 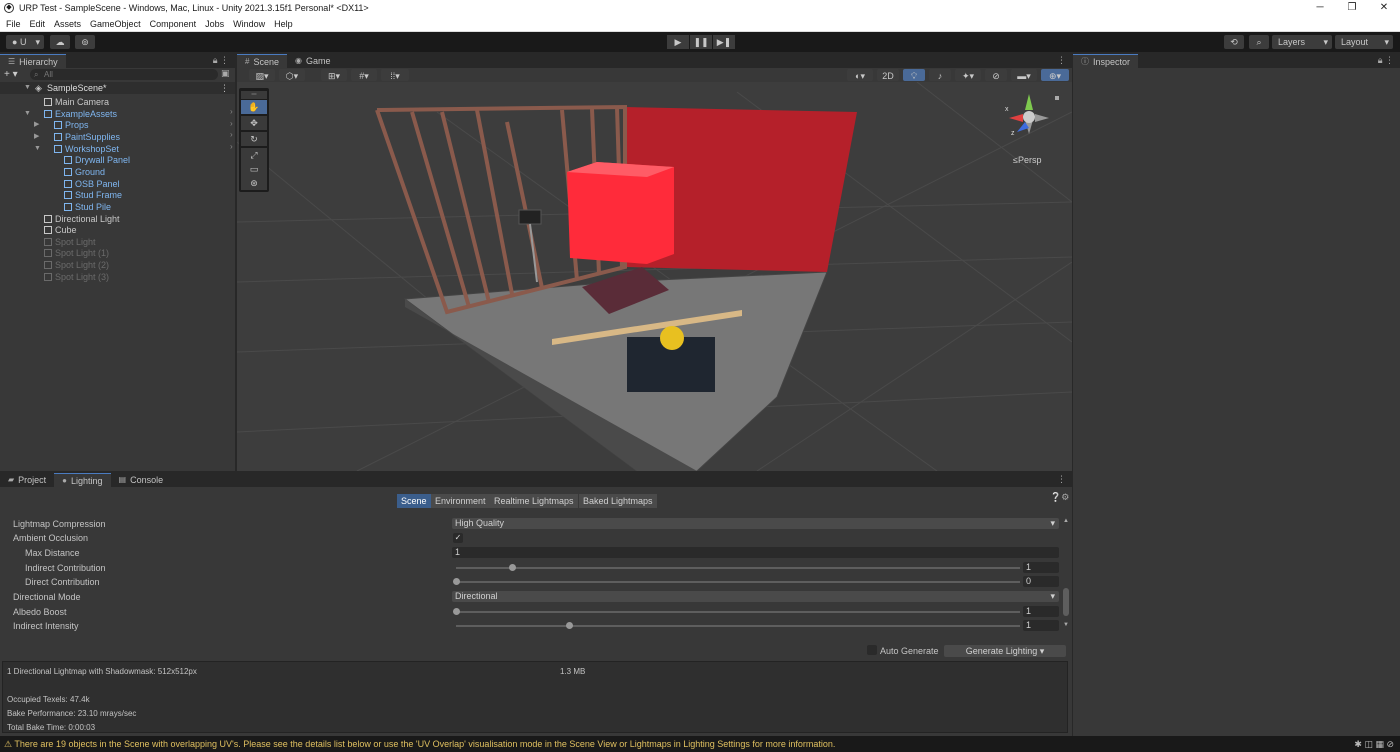 What do you see at coordinates (618, 501) in the screenshot?
I see `subtab-baked-lightmaps: Baked Lightmaps` at bounding box center [618, 501].